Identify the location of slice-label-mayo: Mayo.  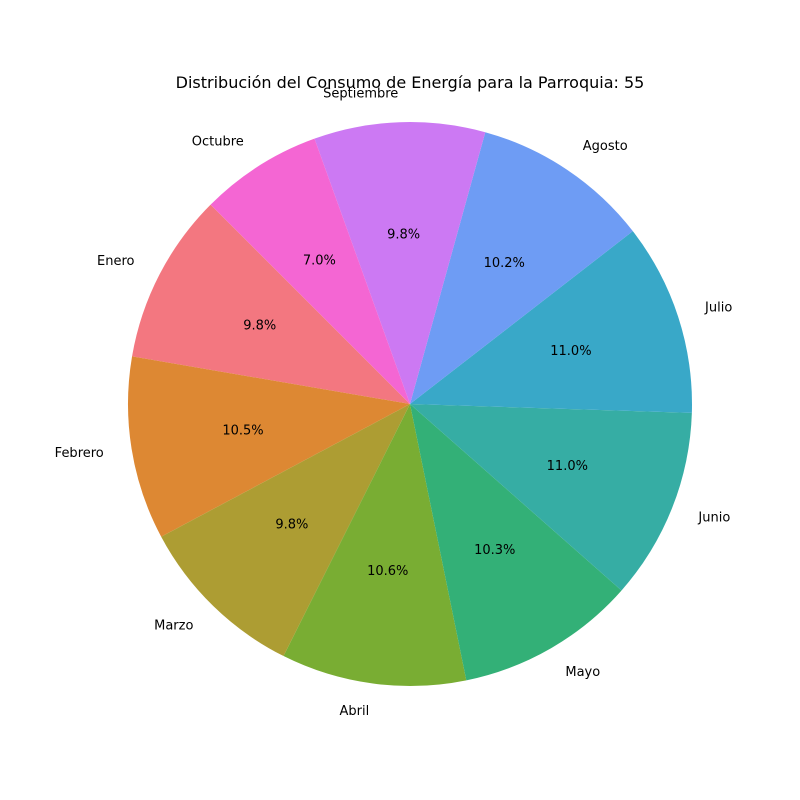
(582, 672).